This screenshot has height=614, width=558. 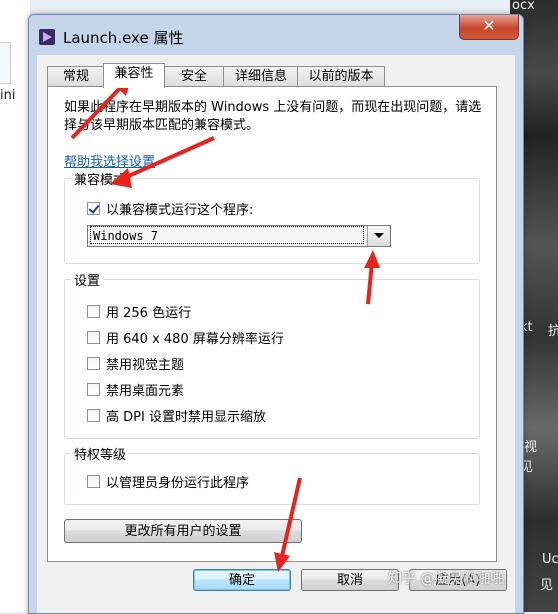 What do you see at coordinates (186, 417) in the screenshot?
I see `option-label: 高 DPI 设置时禁用显示缩放` at bounding box center [186, 417].